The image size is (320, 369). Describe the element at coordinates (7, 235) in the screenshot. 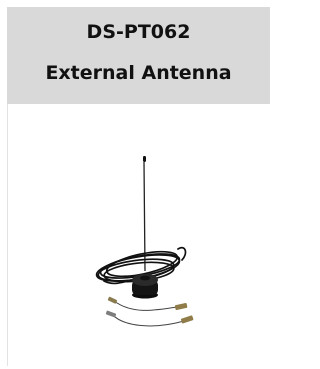

I see `left-border` at that location.